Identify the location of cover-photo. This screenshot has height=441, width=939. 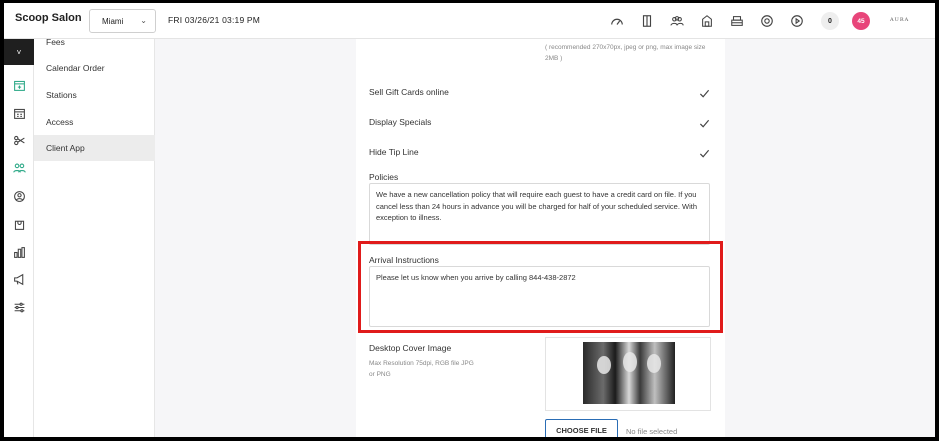
(629, 373).